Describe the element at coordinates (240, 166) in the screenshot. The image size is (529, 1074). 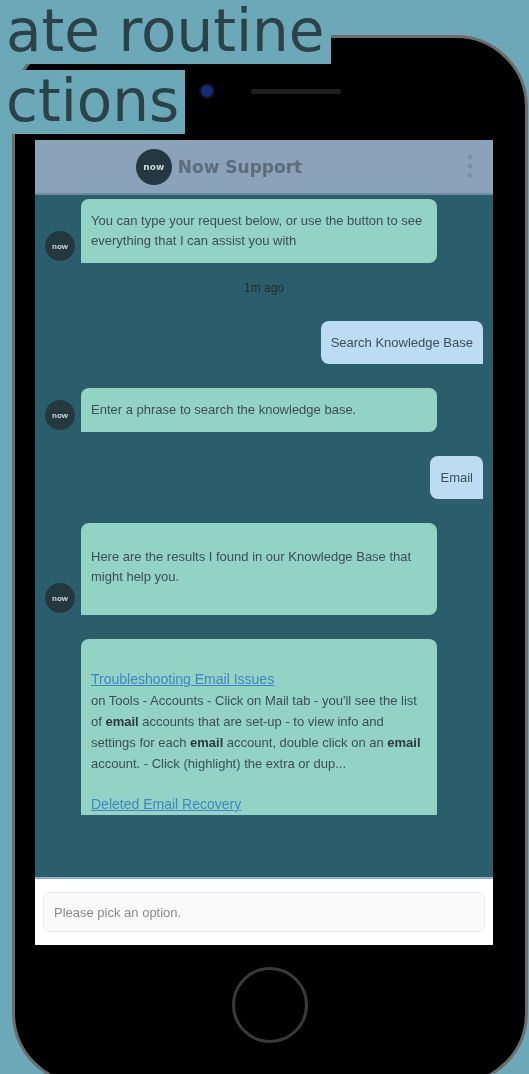
I see `chat-title: Now Support` at that location.